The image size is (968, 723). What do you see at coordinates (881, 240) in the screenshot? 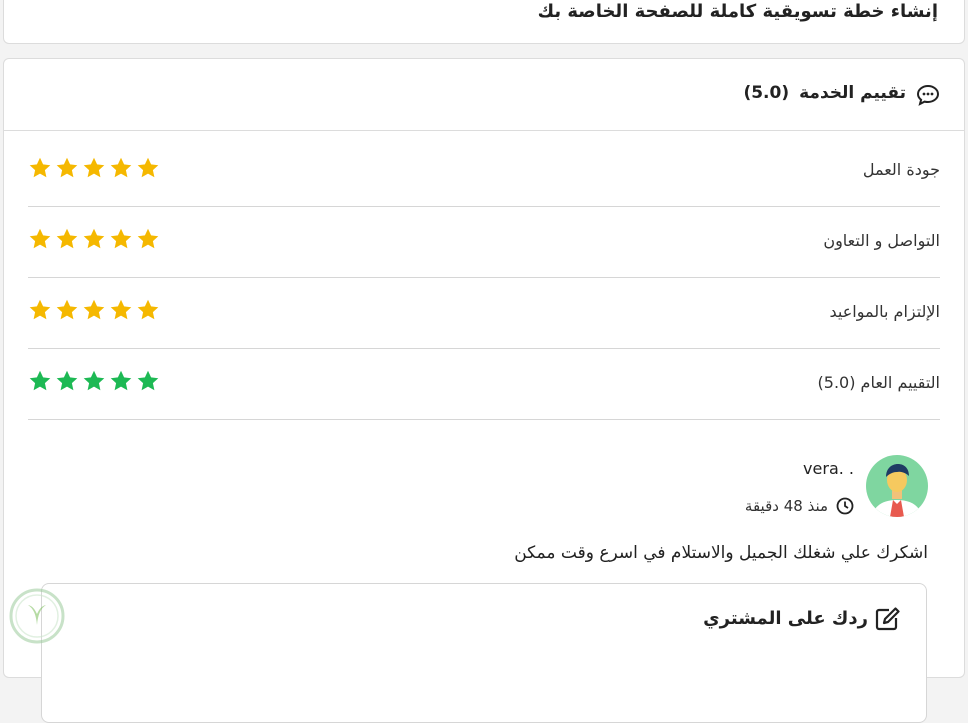
I see `rating-label: التواصل و التعاون` at bounding box center [881, 240].